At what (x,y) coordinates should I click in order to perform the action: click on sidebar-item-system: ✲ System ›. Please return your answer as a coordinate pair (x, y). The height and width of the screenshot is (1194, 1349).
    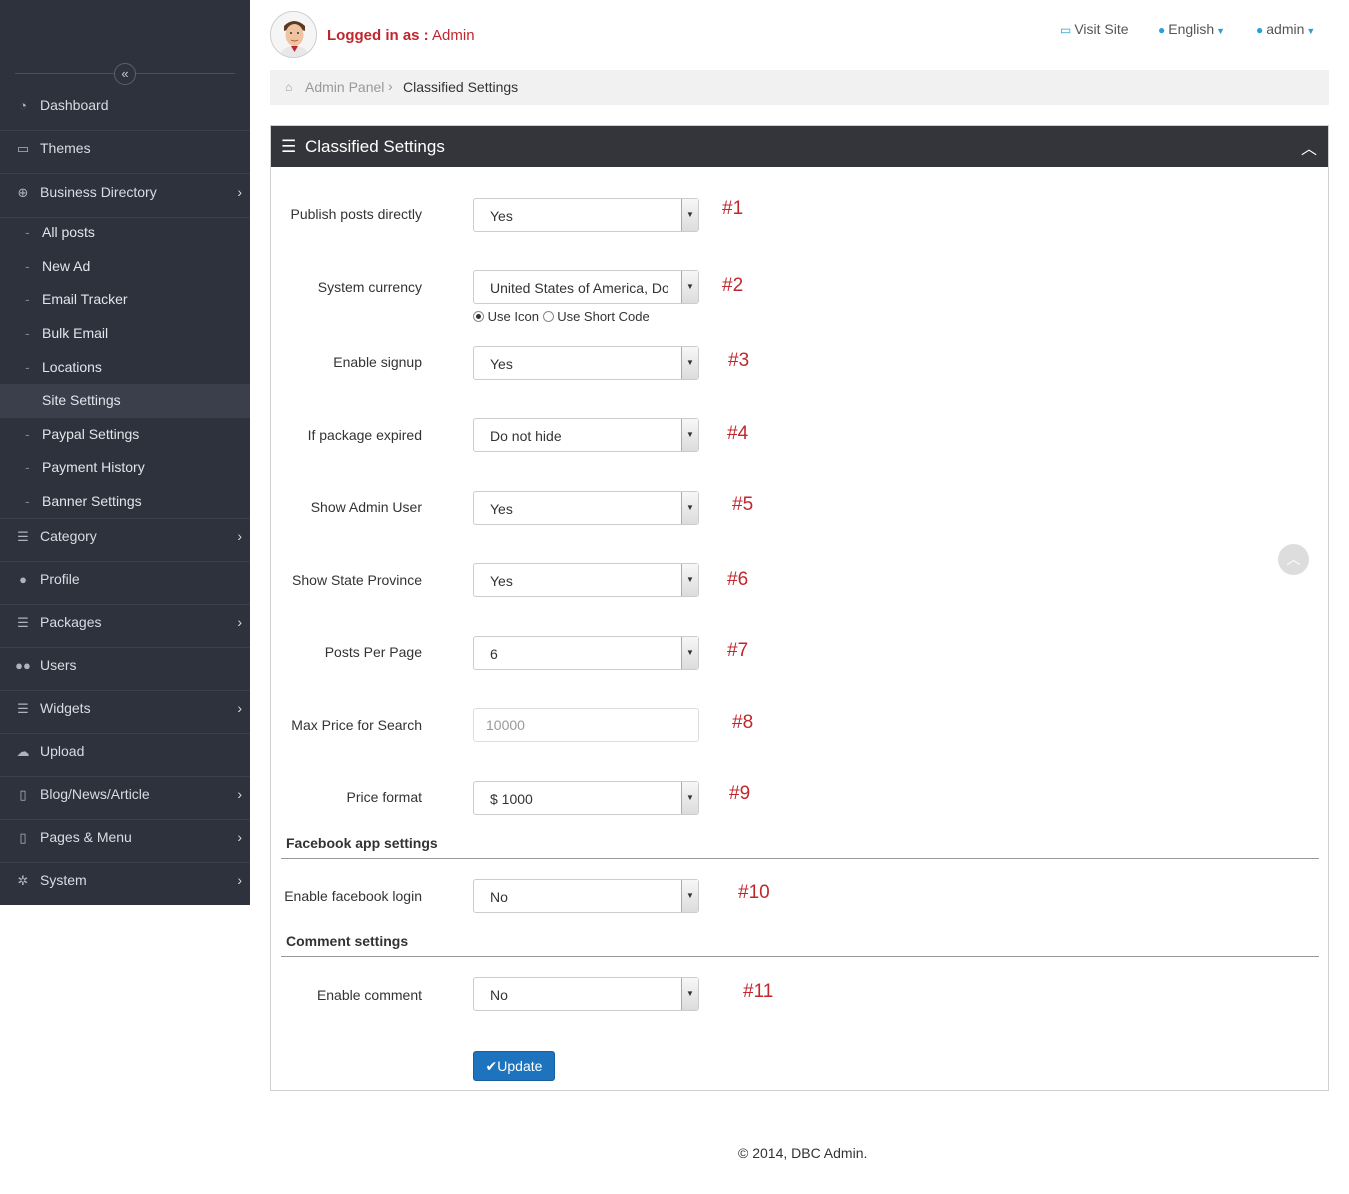
    Looking at the image, I should click on (125, 889).